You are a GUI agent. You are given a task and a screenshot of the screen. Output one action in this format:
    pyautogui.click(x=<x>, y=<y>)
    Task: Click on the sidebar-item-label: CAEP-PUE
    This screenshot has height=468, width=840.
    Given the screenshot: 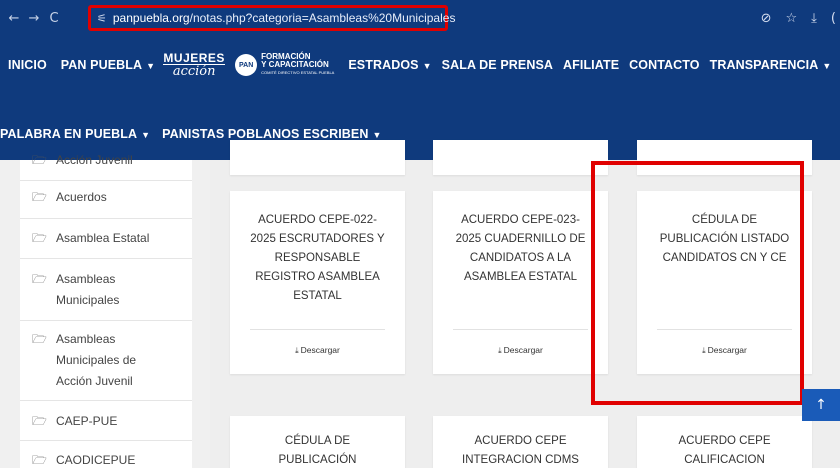 What is the action you would take?
    pyautogui.click(x=86, y=421)
    